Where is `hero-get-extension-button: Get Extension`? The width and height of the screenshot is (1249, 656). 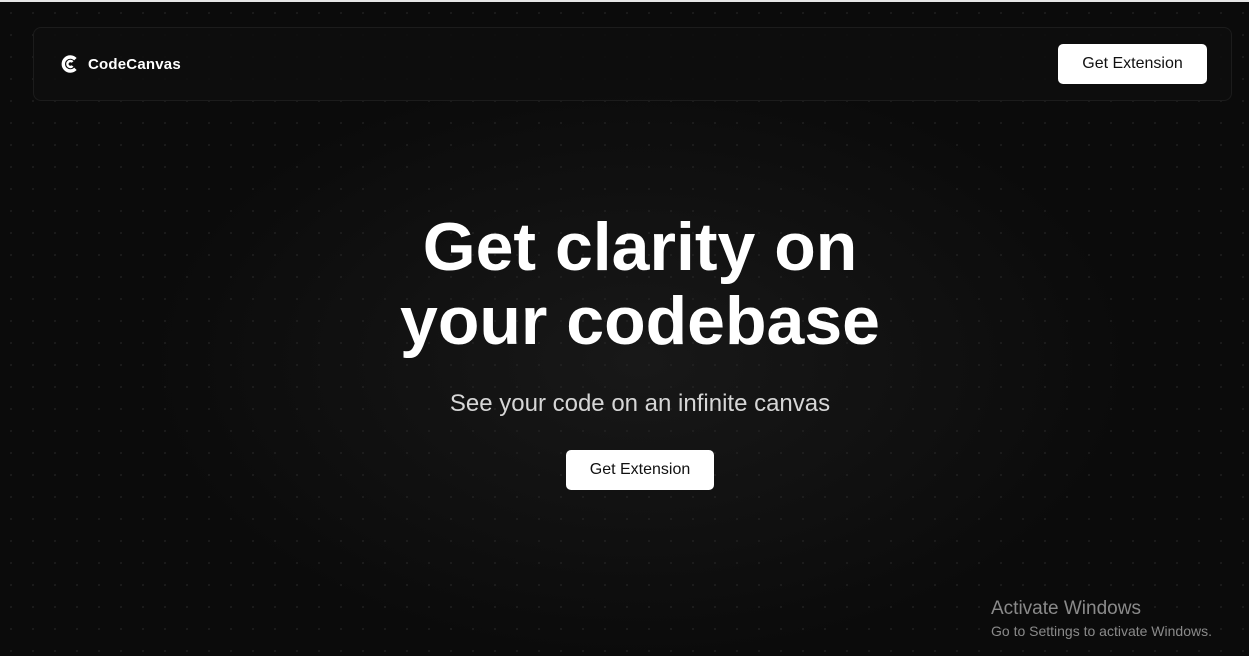
hero-get-extension-button: Get Extension is located at coordinates (640, 470).